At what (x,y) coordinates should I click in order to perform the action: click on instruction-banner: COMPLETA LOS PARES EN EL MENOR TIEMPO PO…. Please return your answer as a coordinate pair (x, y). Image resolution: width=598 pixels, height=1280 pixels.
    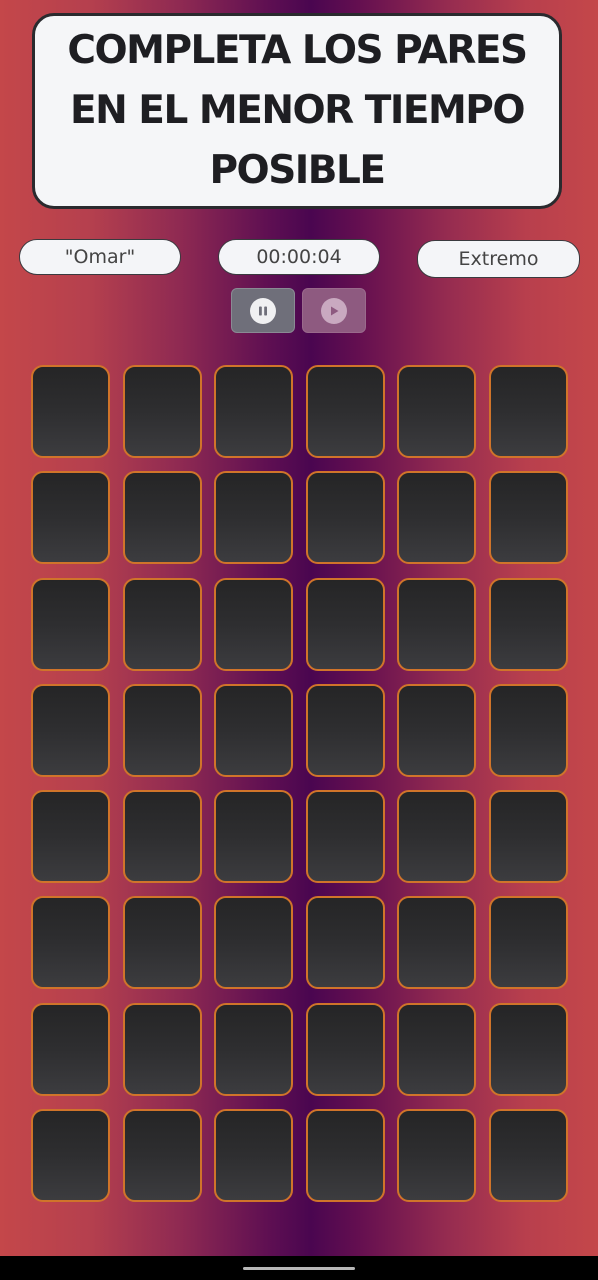
    Looking at the image, I should click on (297, 111).